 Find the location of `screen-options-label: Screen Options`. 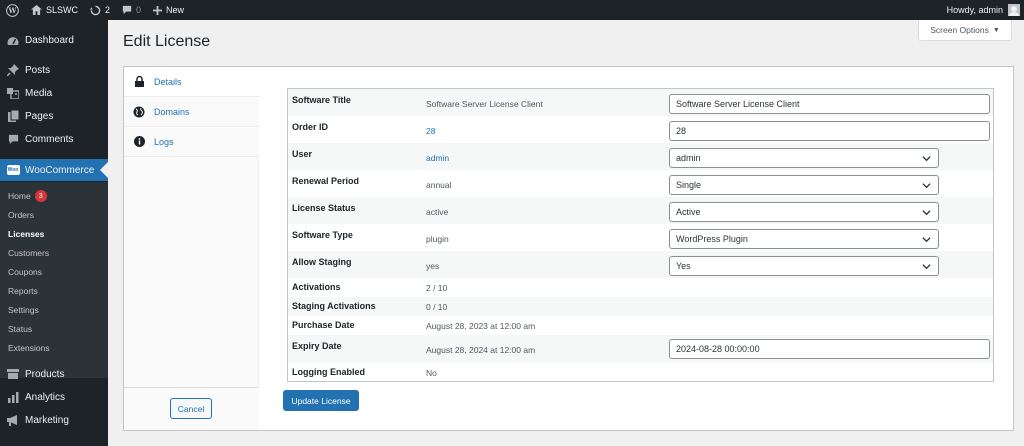

screen-options-label: Screen Options is located at coordinates (959, 30).